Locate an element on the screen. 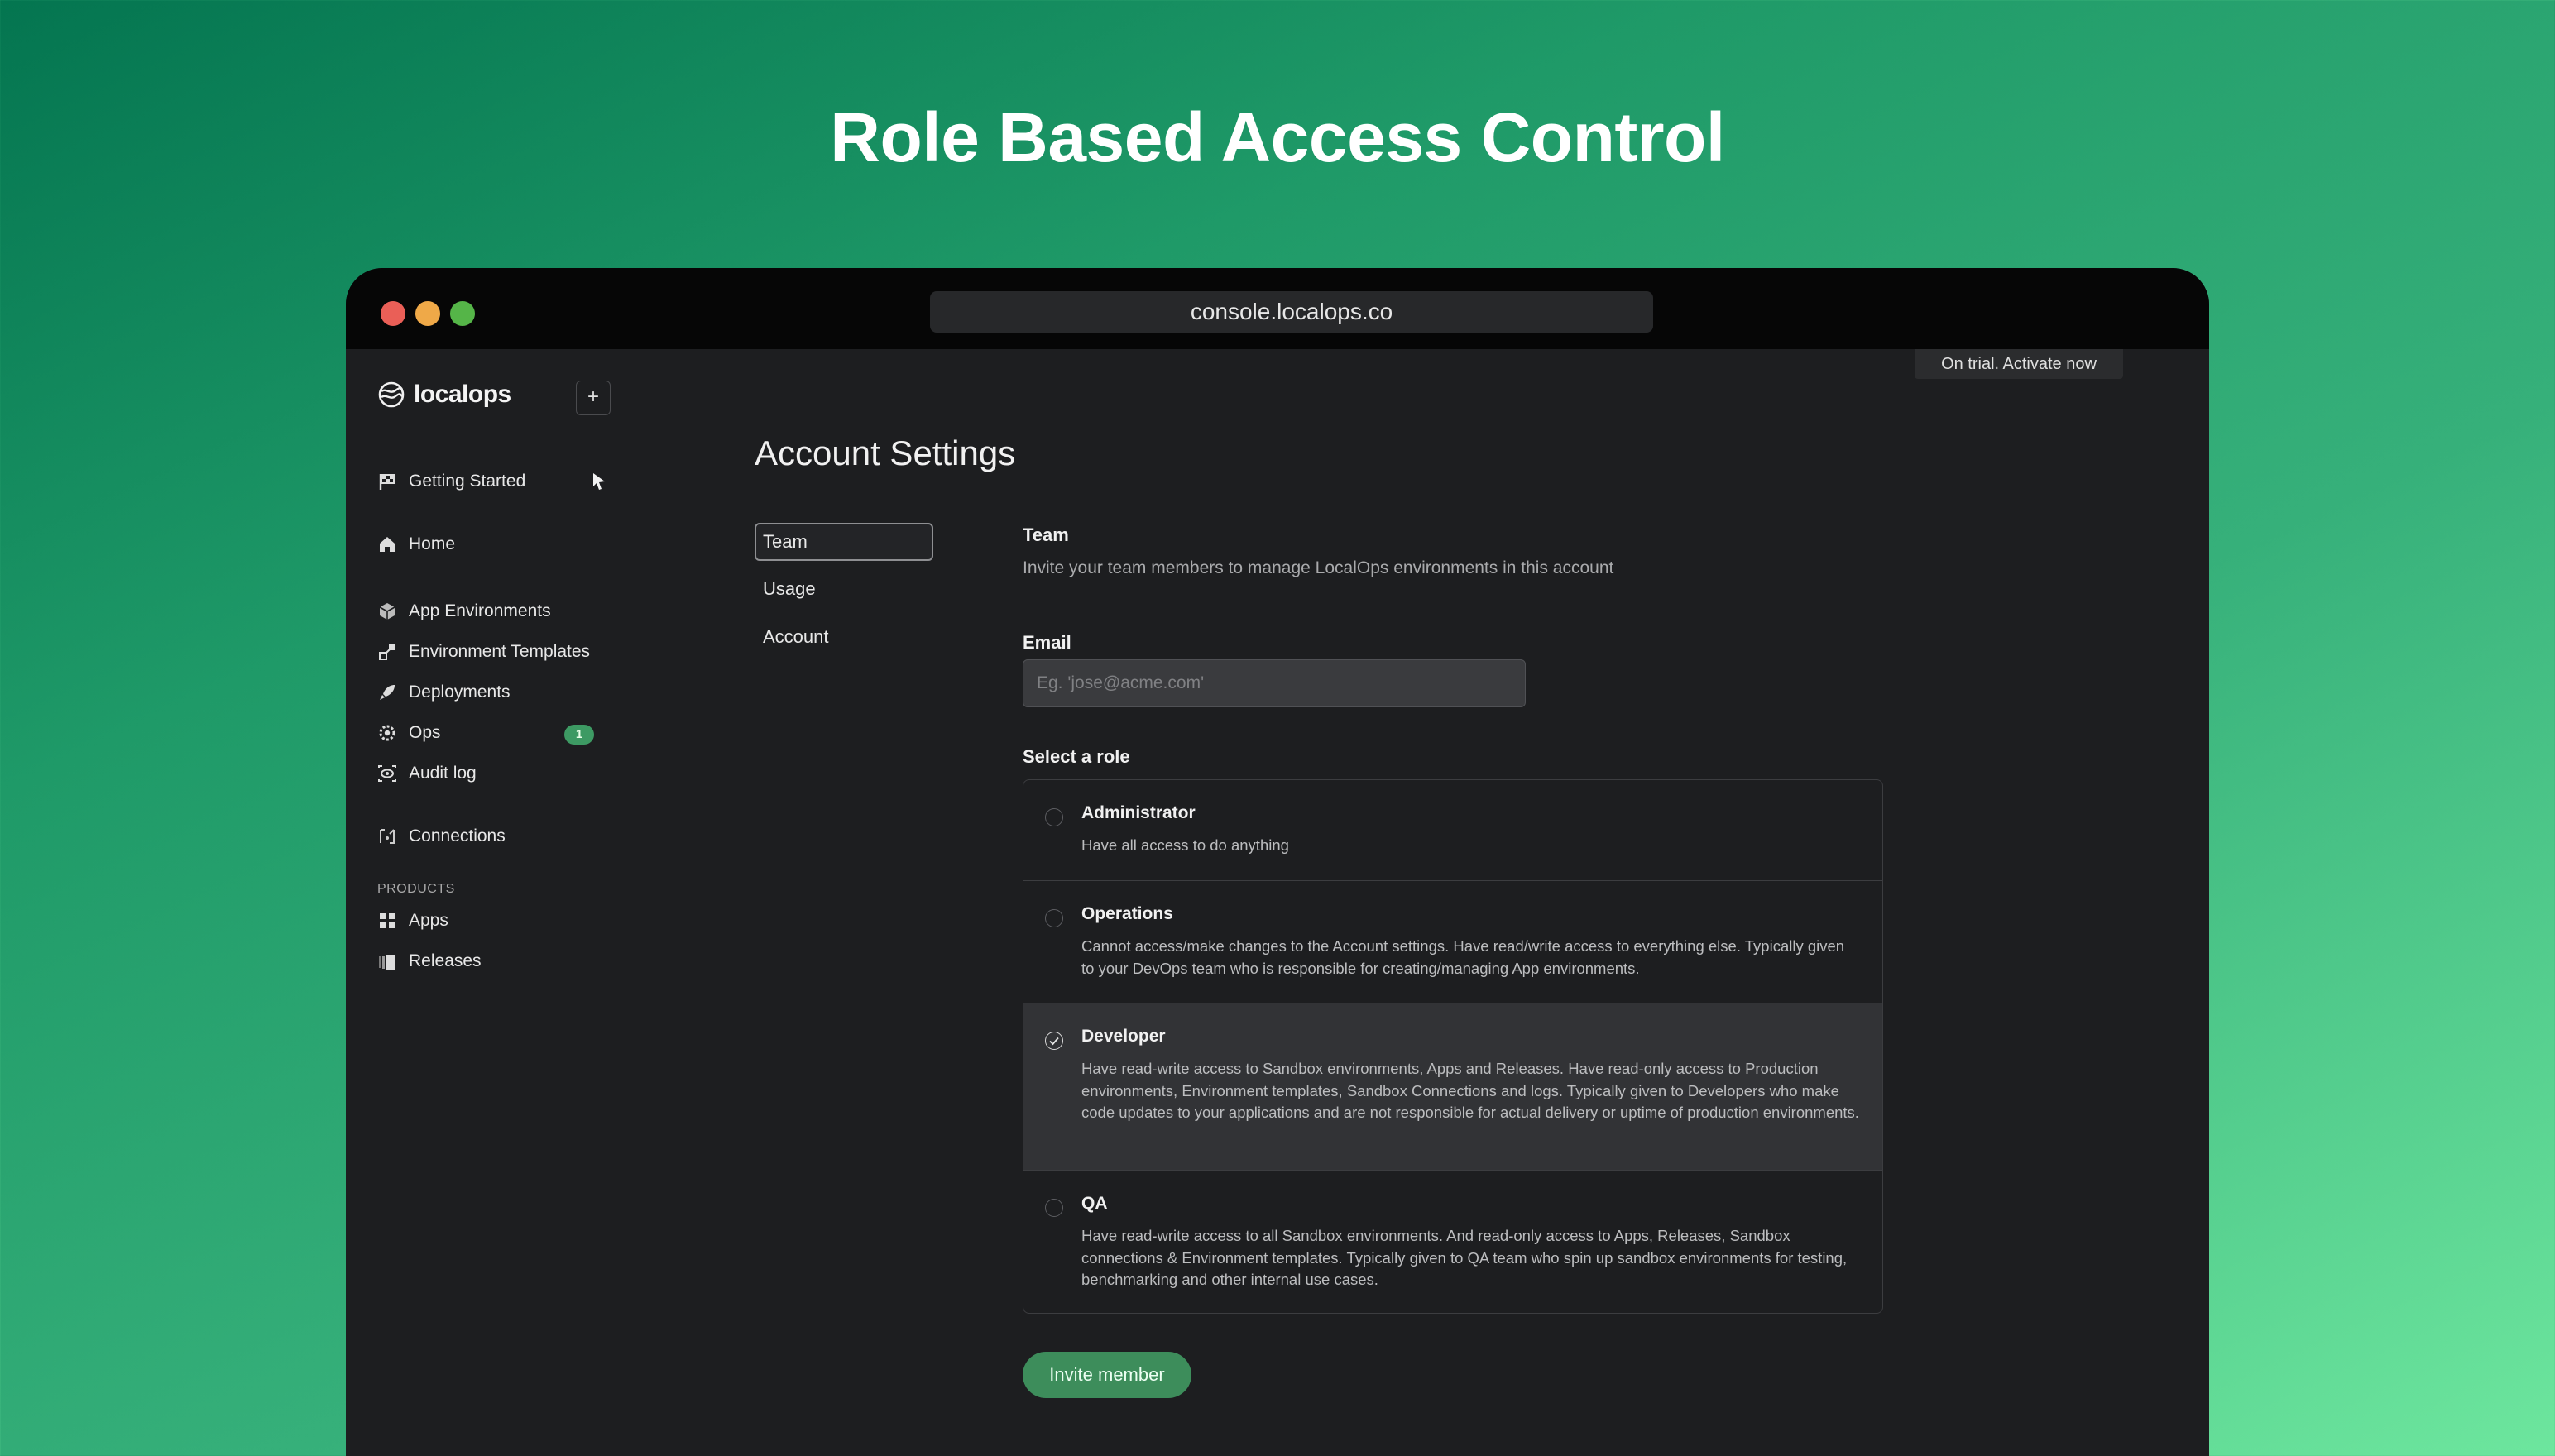 This screenshot has height=1456, width=2555. products-section-label: PRODUCTS is located at coordinates (416, 889).